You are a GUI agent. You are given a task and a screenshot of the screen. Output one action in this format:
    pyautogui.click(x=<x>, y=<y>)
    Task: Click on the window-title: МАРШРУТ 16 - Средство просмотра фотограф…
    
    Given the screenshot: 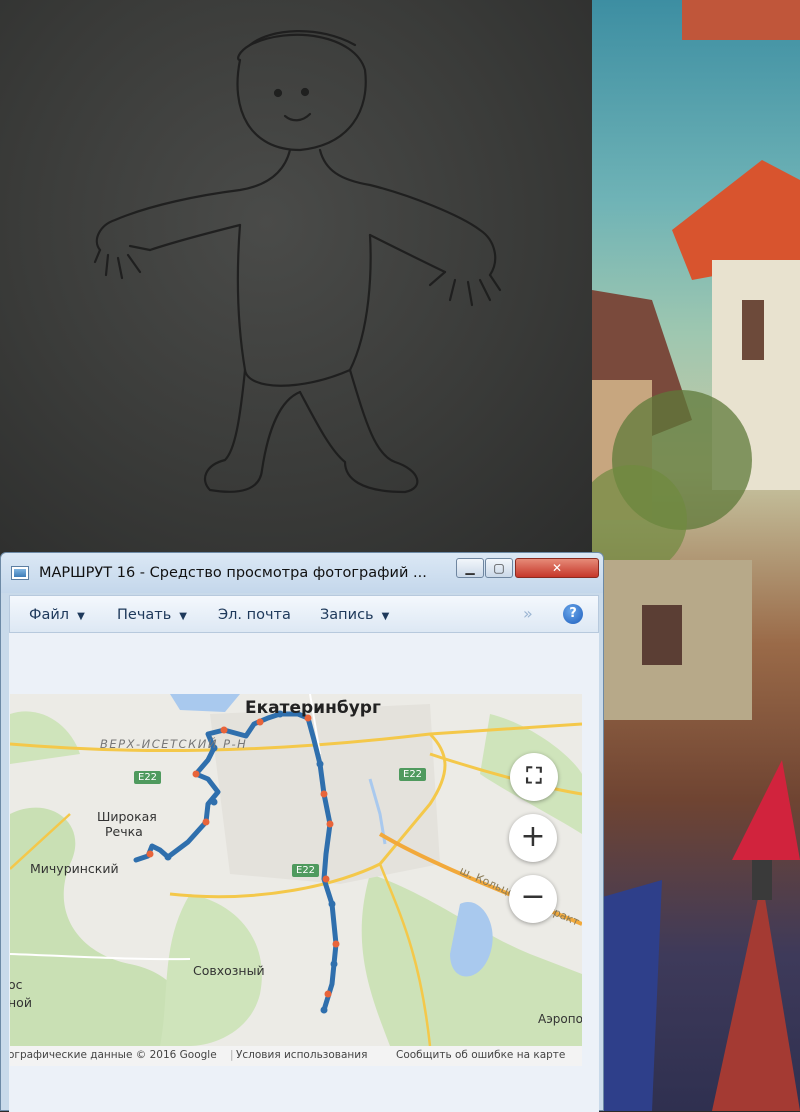 What is the action you would take?
    pyautogui.click(x=233, y=573)
    